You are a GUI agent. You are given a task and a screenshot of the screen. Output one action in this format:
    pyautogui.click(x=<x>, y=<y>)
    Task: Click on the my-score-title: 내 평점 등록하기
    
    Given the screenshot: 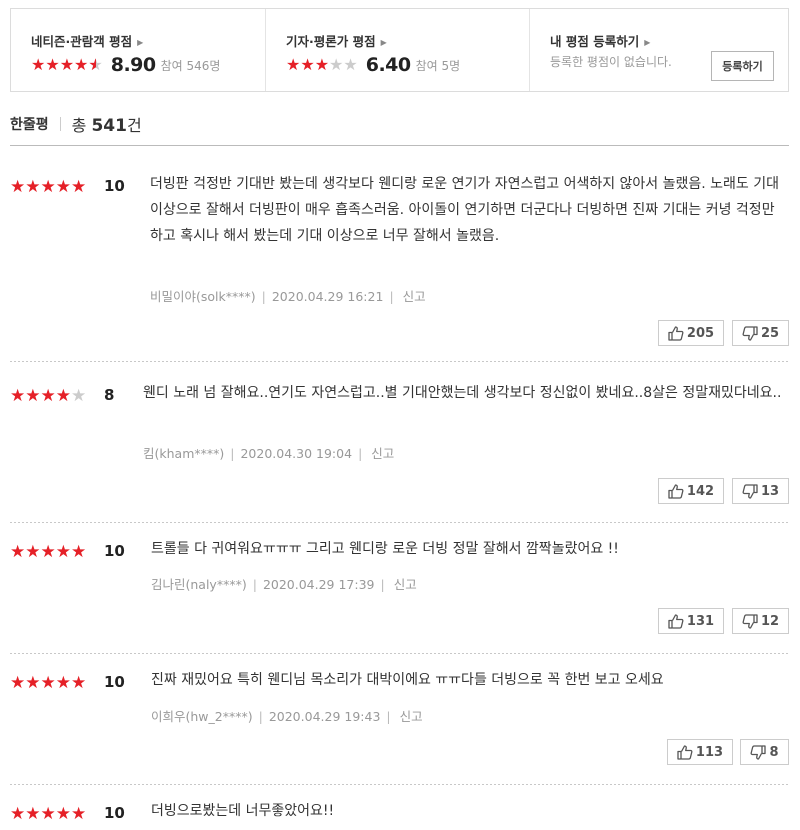 What is the action you would take?
    pyautogui.click(x=595, y=41)
    